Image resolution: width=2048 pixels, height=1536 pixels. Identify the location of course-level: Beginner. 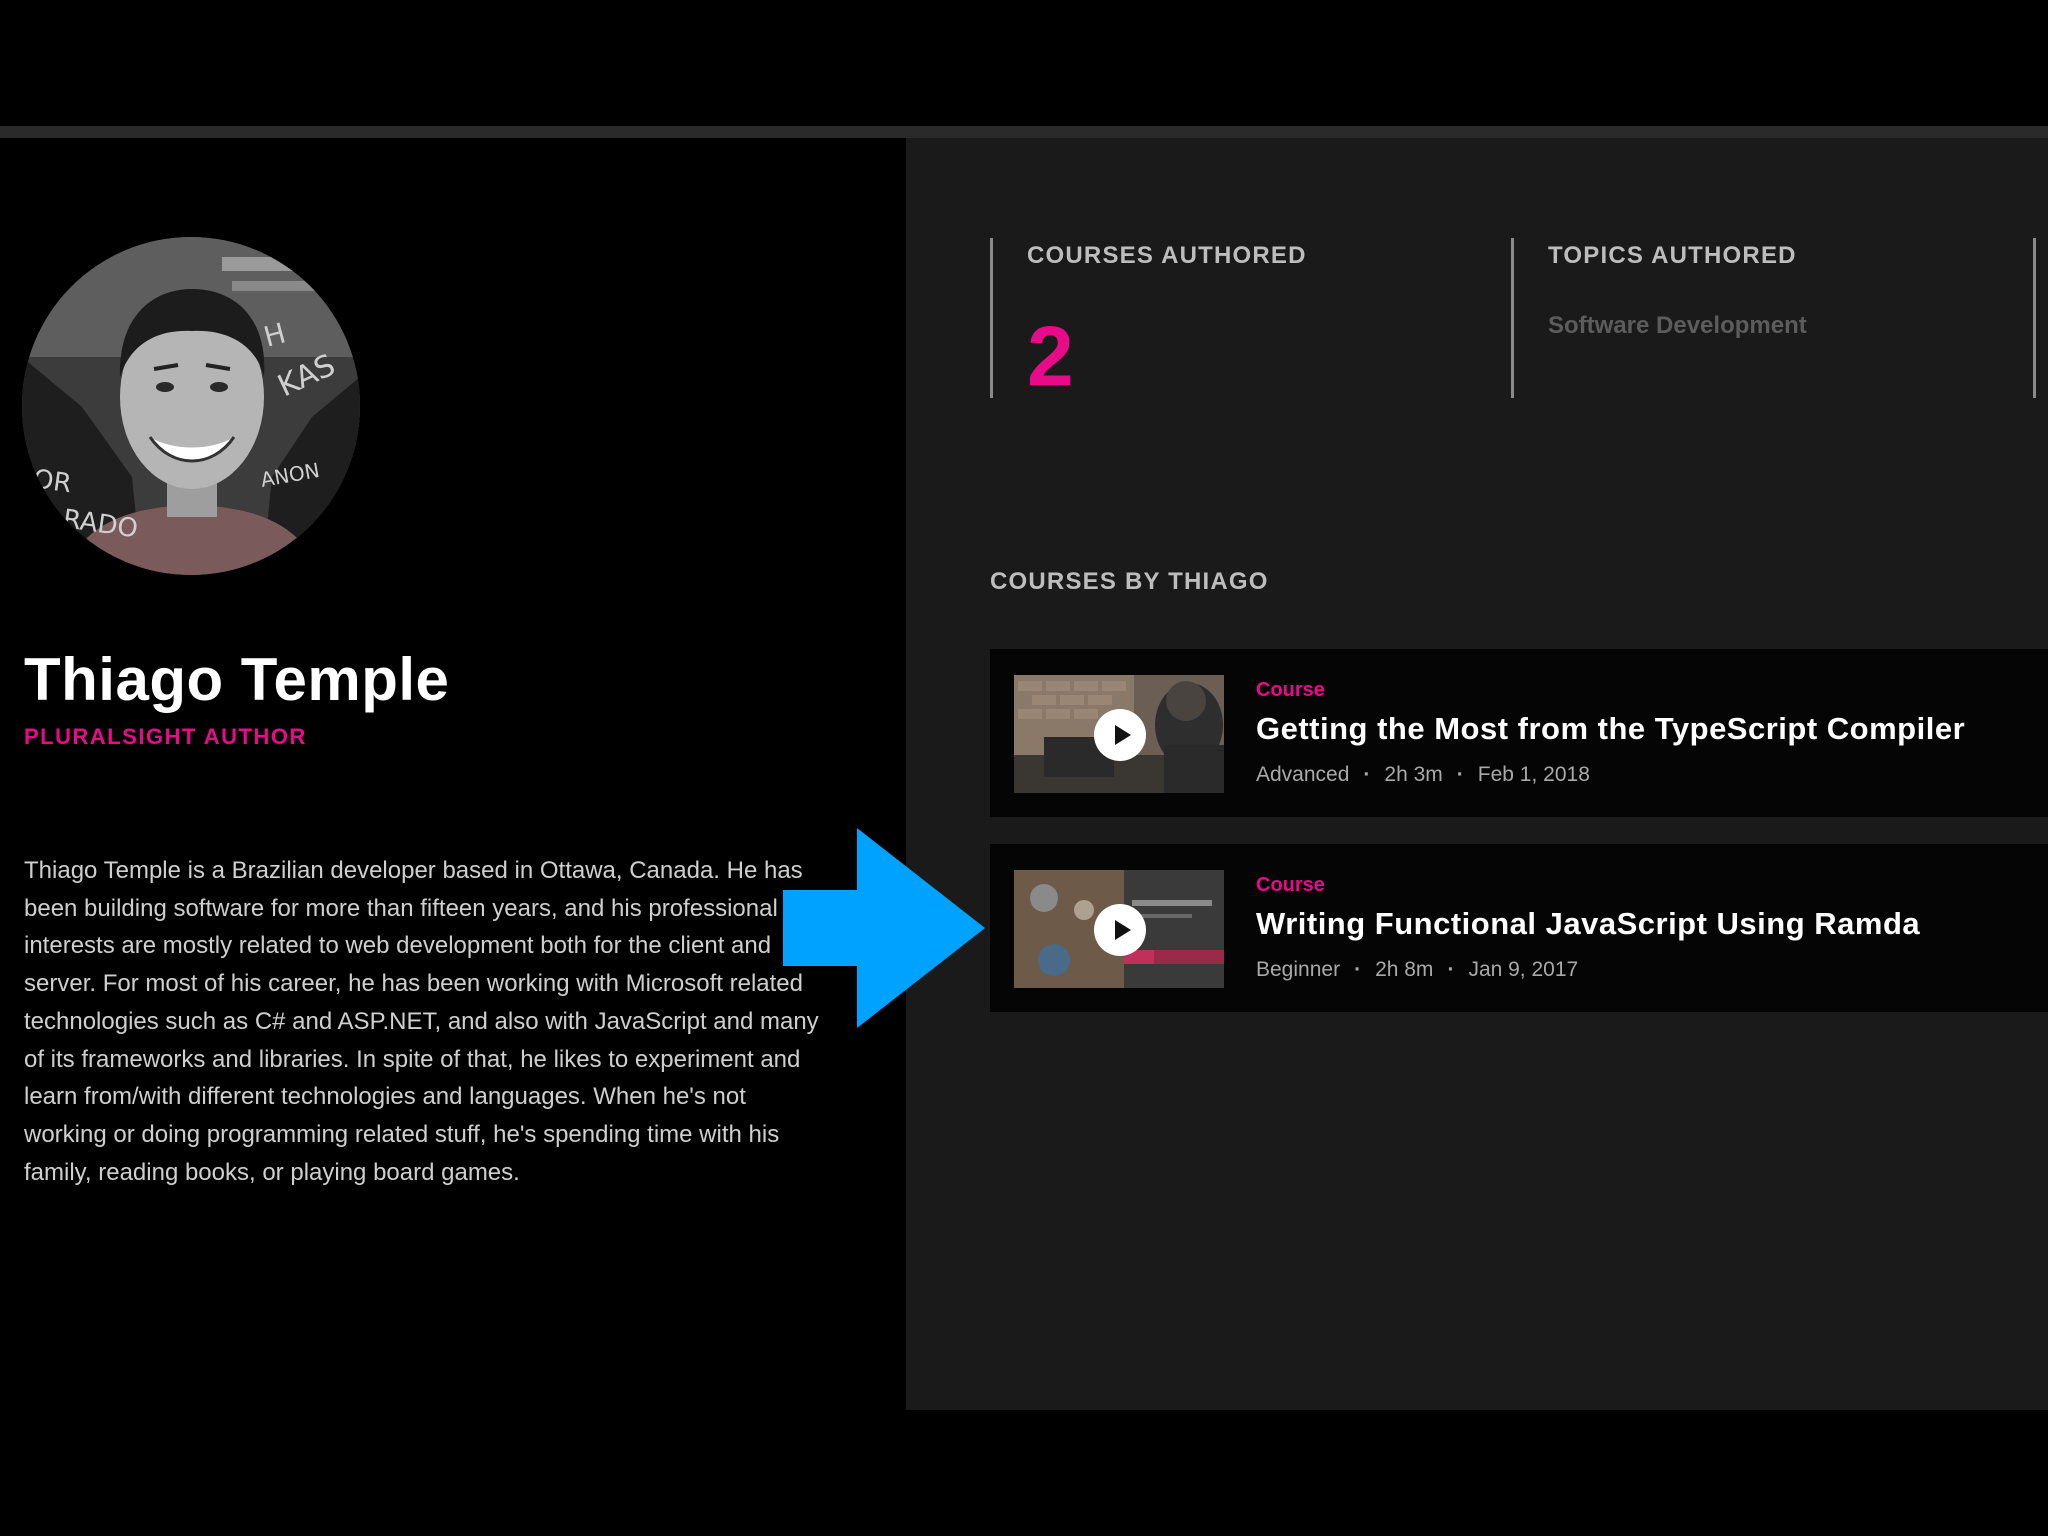
(1298, 969).